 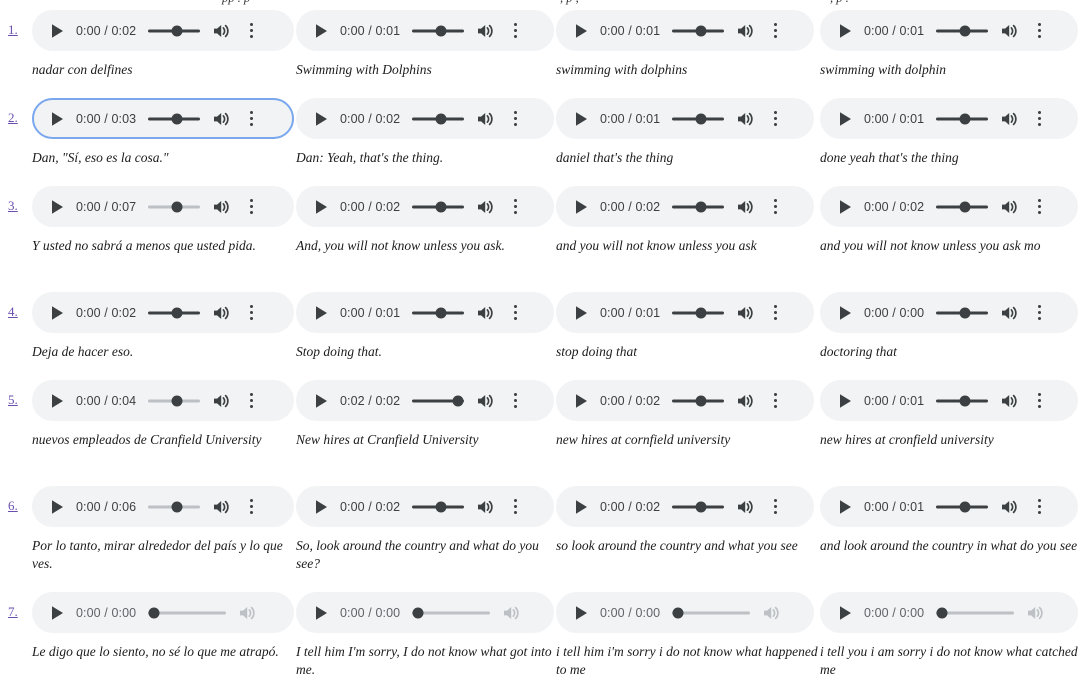 I want to click on audio-player: 0:00 / 0:04, so click(x=163, y=400).